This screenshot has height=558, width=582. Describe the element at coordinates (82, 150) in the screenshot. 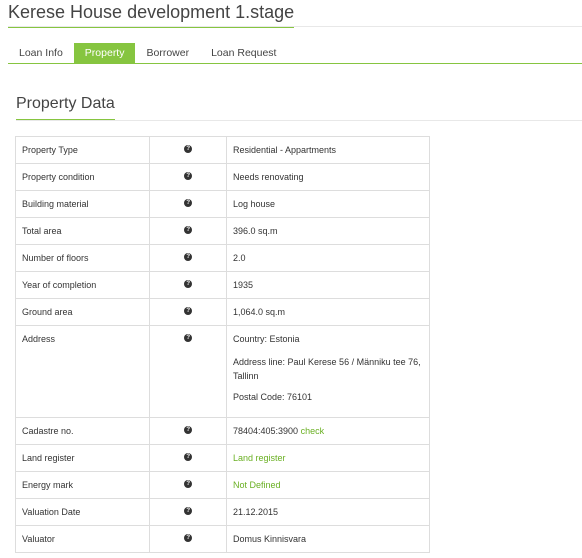

I see `row-label: Property Type` at that location.